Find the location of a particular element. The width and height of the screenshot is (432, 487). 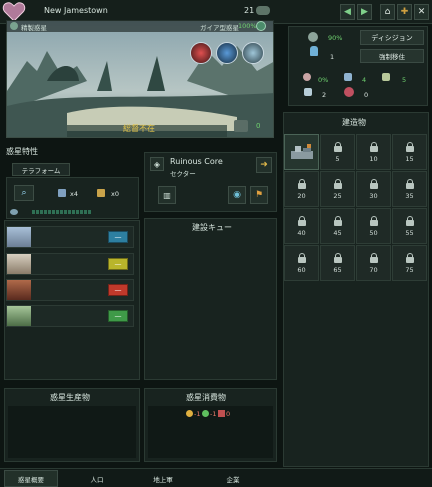

stability-icon is located at coordinates (241, 126).